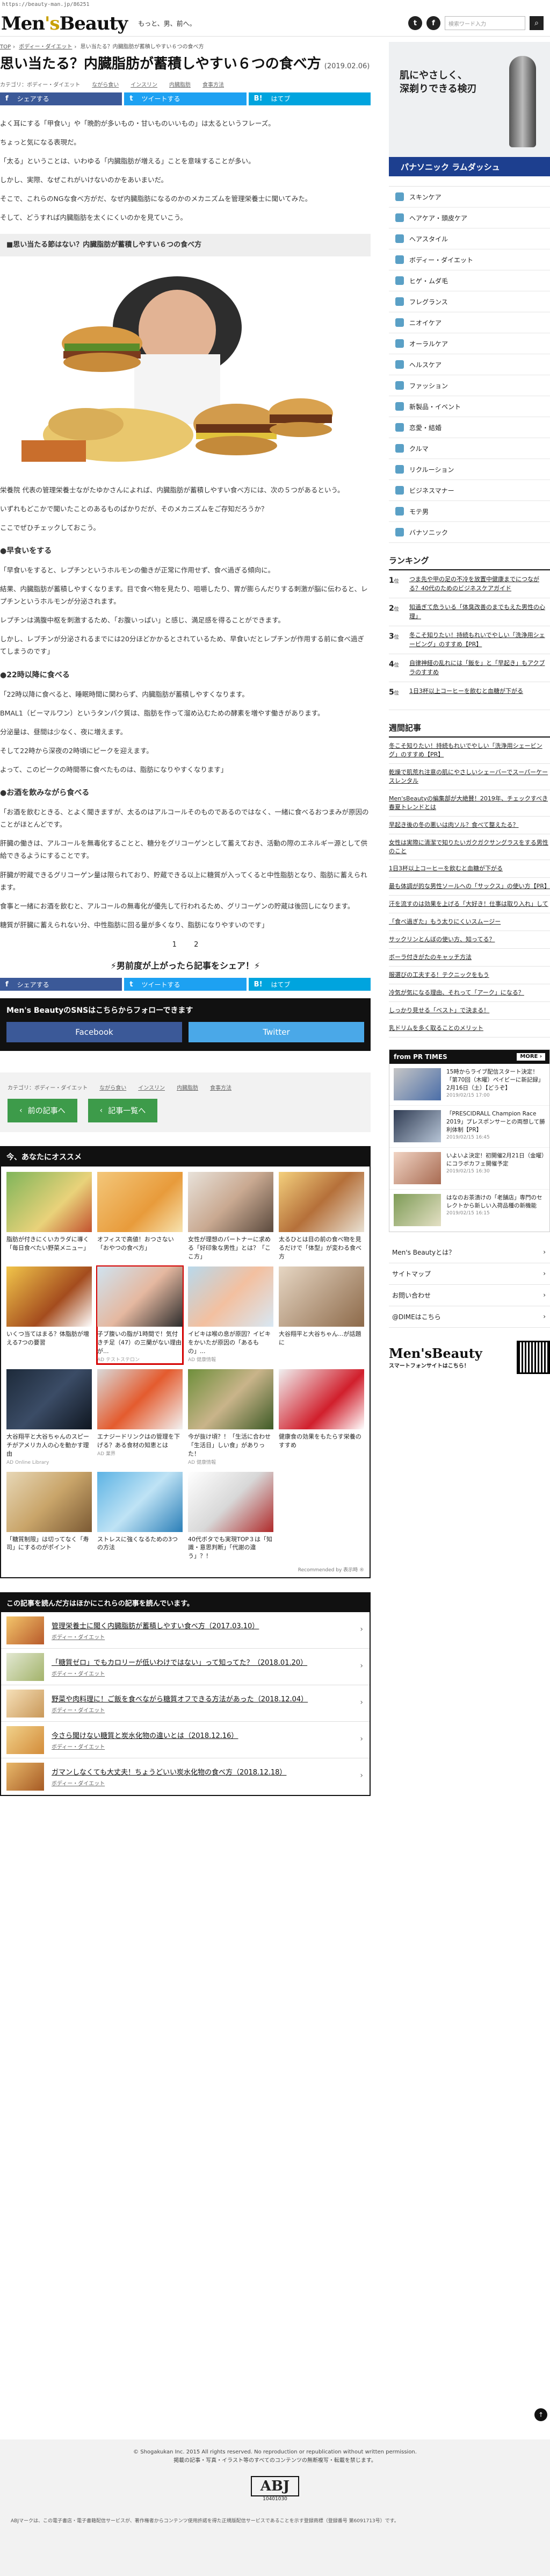 The height and width of the screenshot is (2576, 550). Describe the element at coordinates (321, 1417) in the screenshot. I see `recommend-item: 健康食の効果をもたらす栄養のすすめ` at that location.